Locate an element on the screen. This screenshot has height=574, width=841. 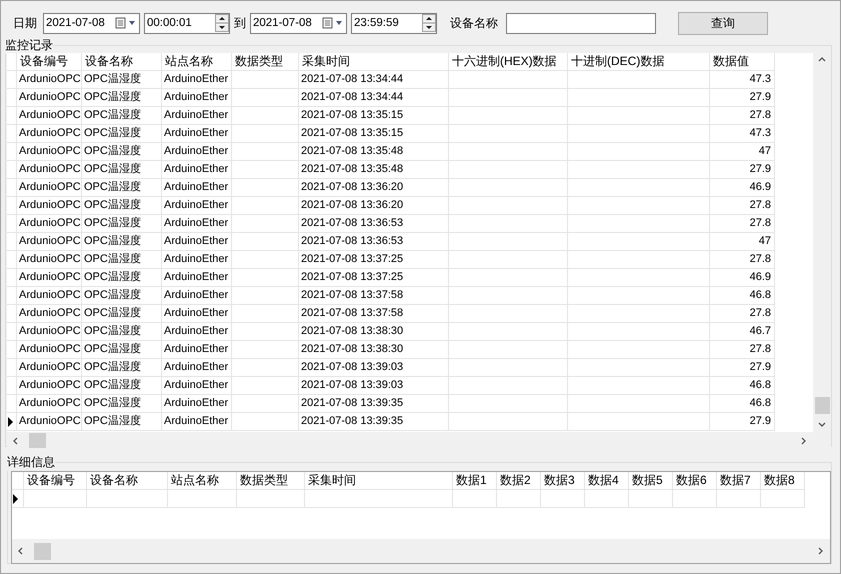
column-header: 数据1 is located at coordinates (475, 481).